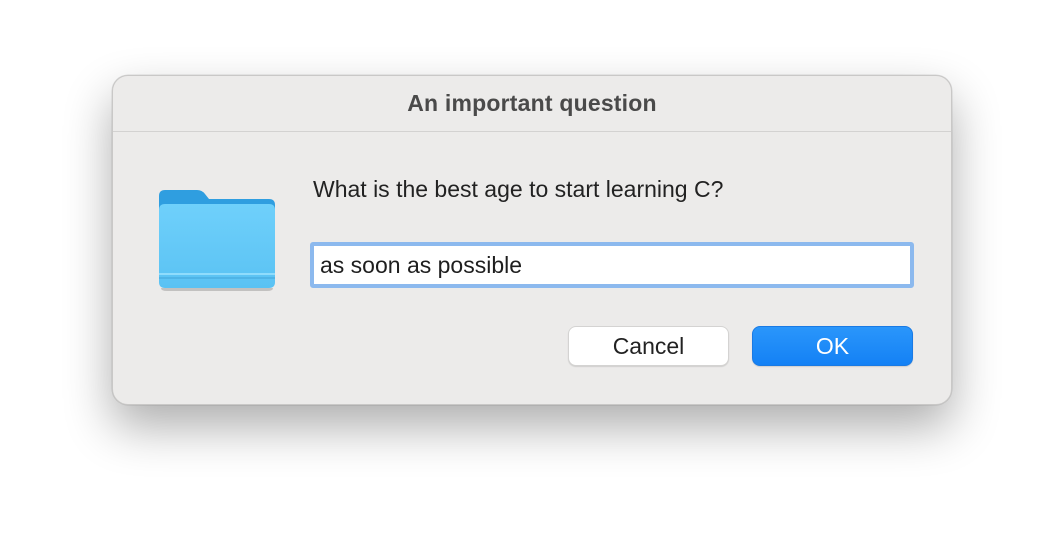 The width and height of the screenshot is (1064, 554). What do you see at coordinates (648, 346) in the screenshot?
I see `cancel-button: Cancel` at bounding box center [648, 346].